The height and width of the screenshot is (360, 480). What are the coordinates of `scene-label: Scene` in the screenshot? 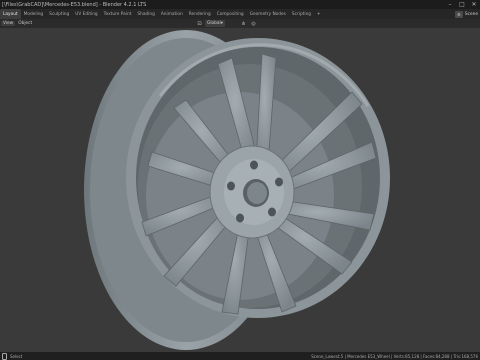 It's located at (471, 14).